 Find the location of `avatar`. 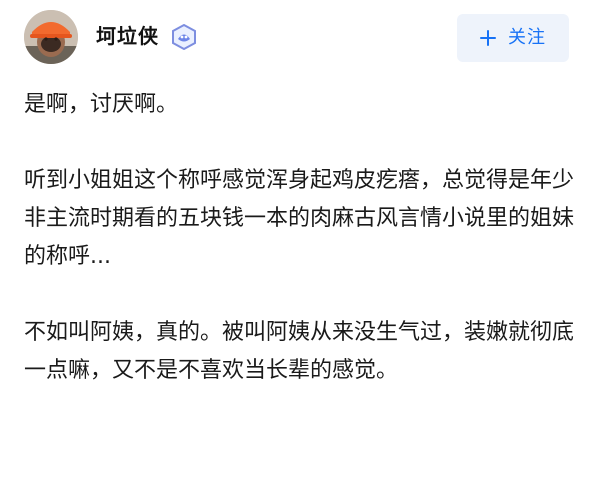

avatar is located at coordinates (51, 37).